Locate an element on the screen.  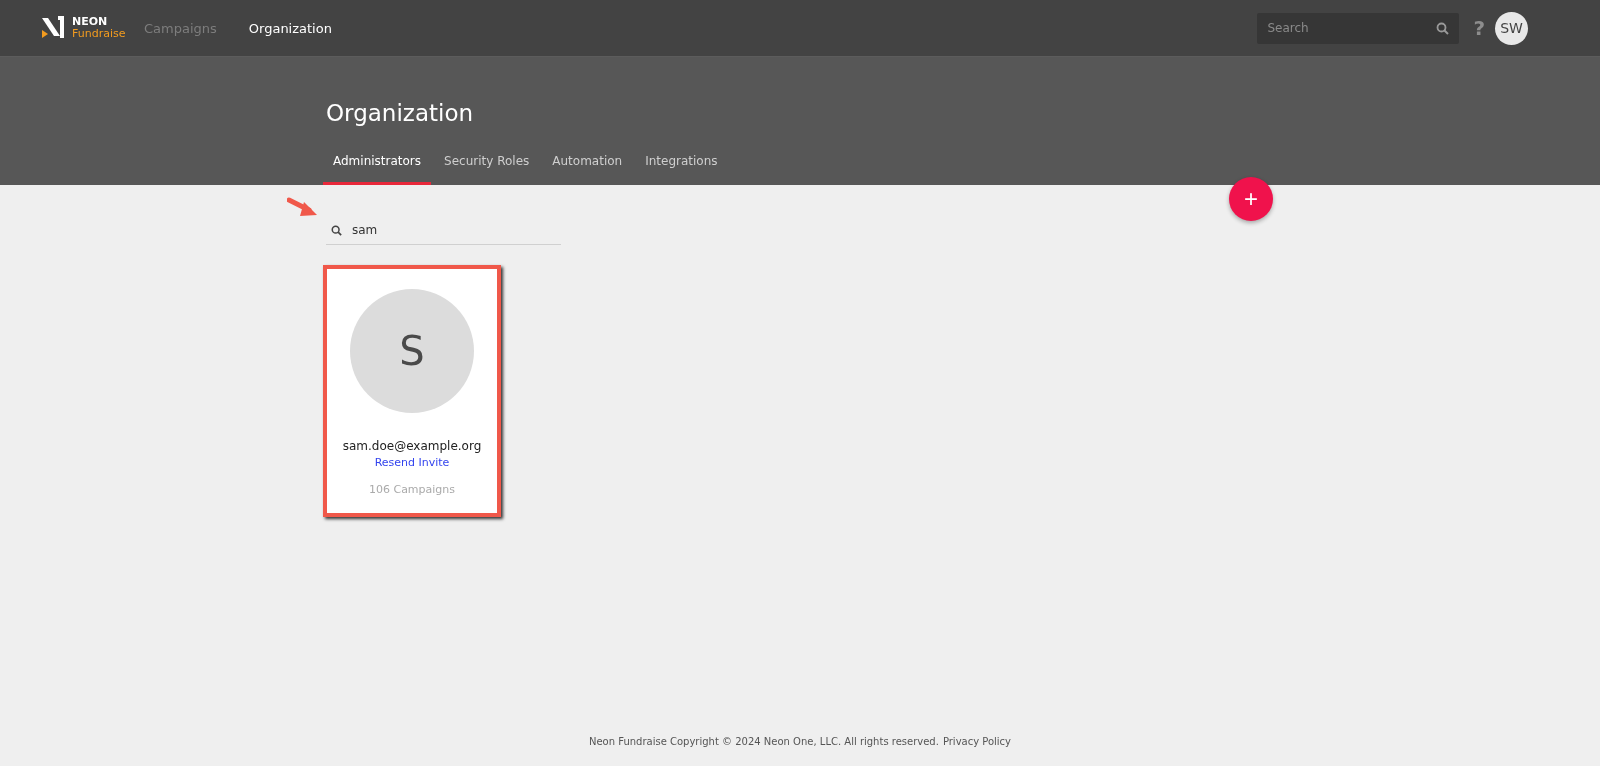
tab: Security Roles is located at coordinates (487, 169).